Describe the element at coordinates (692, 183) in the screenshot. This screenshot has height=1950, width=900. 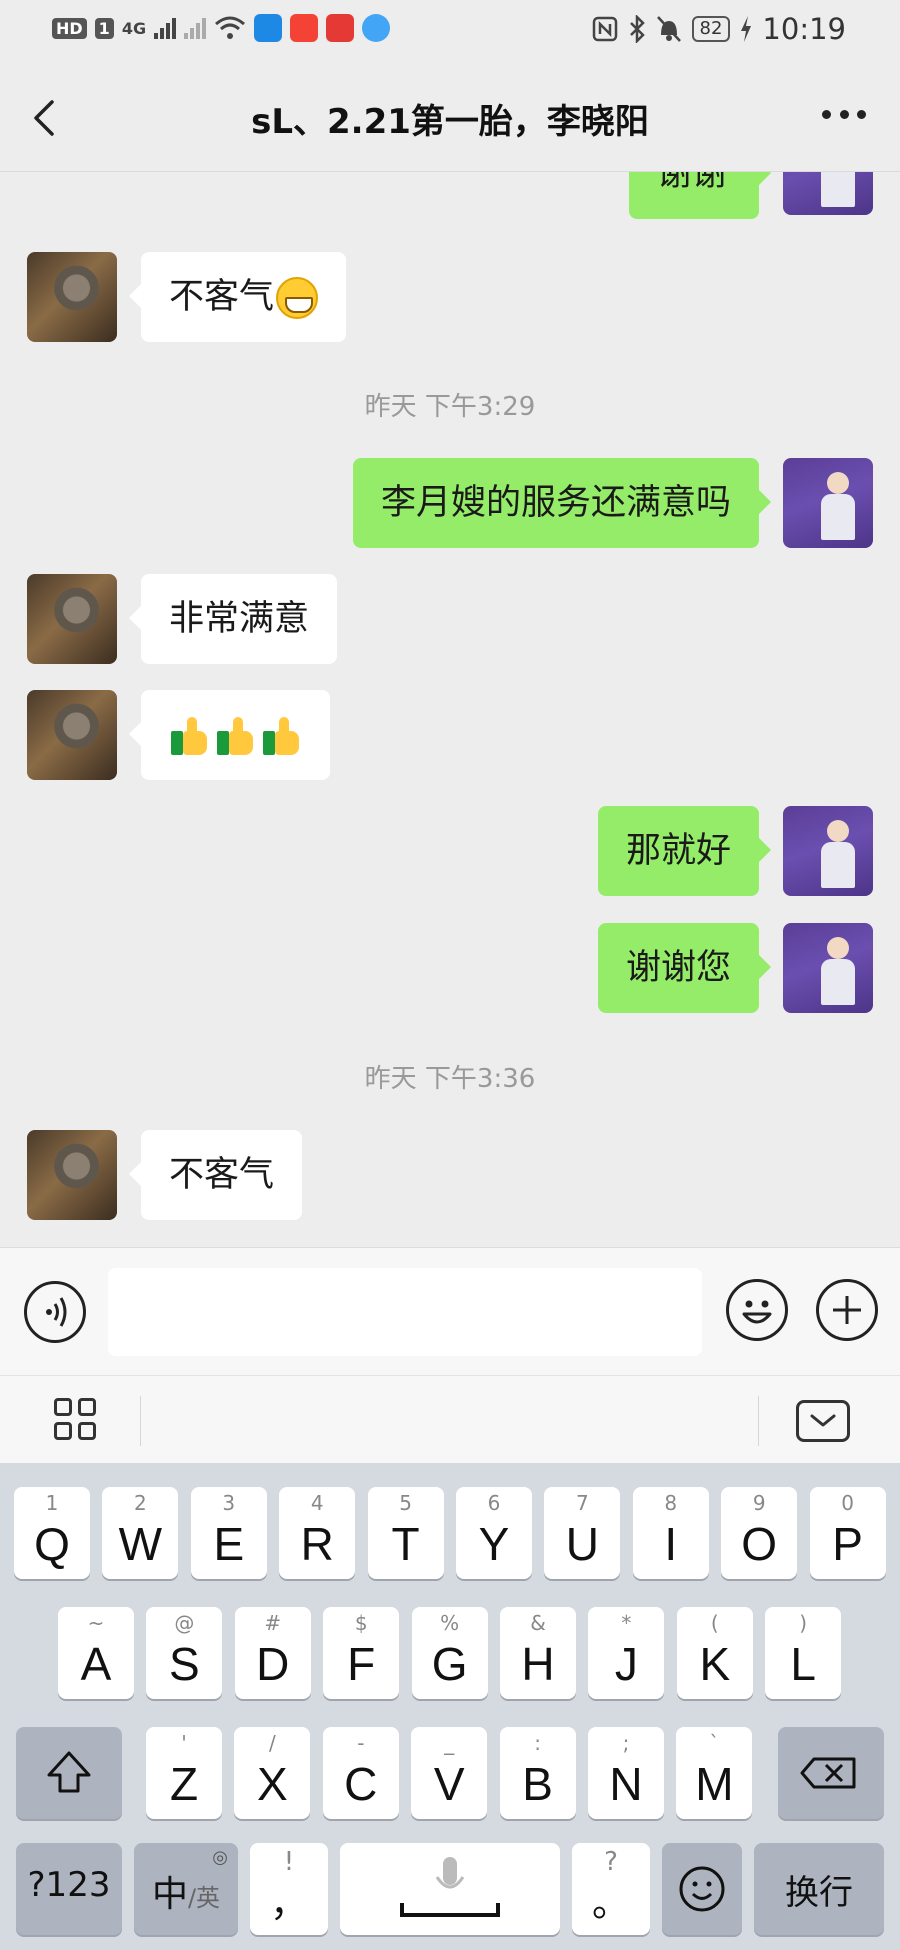
I see `message-text: 谢谢` at that location.